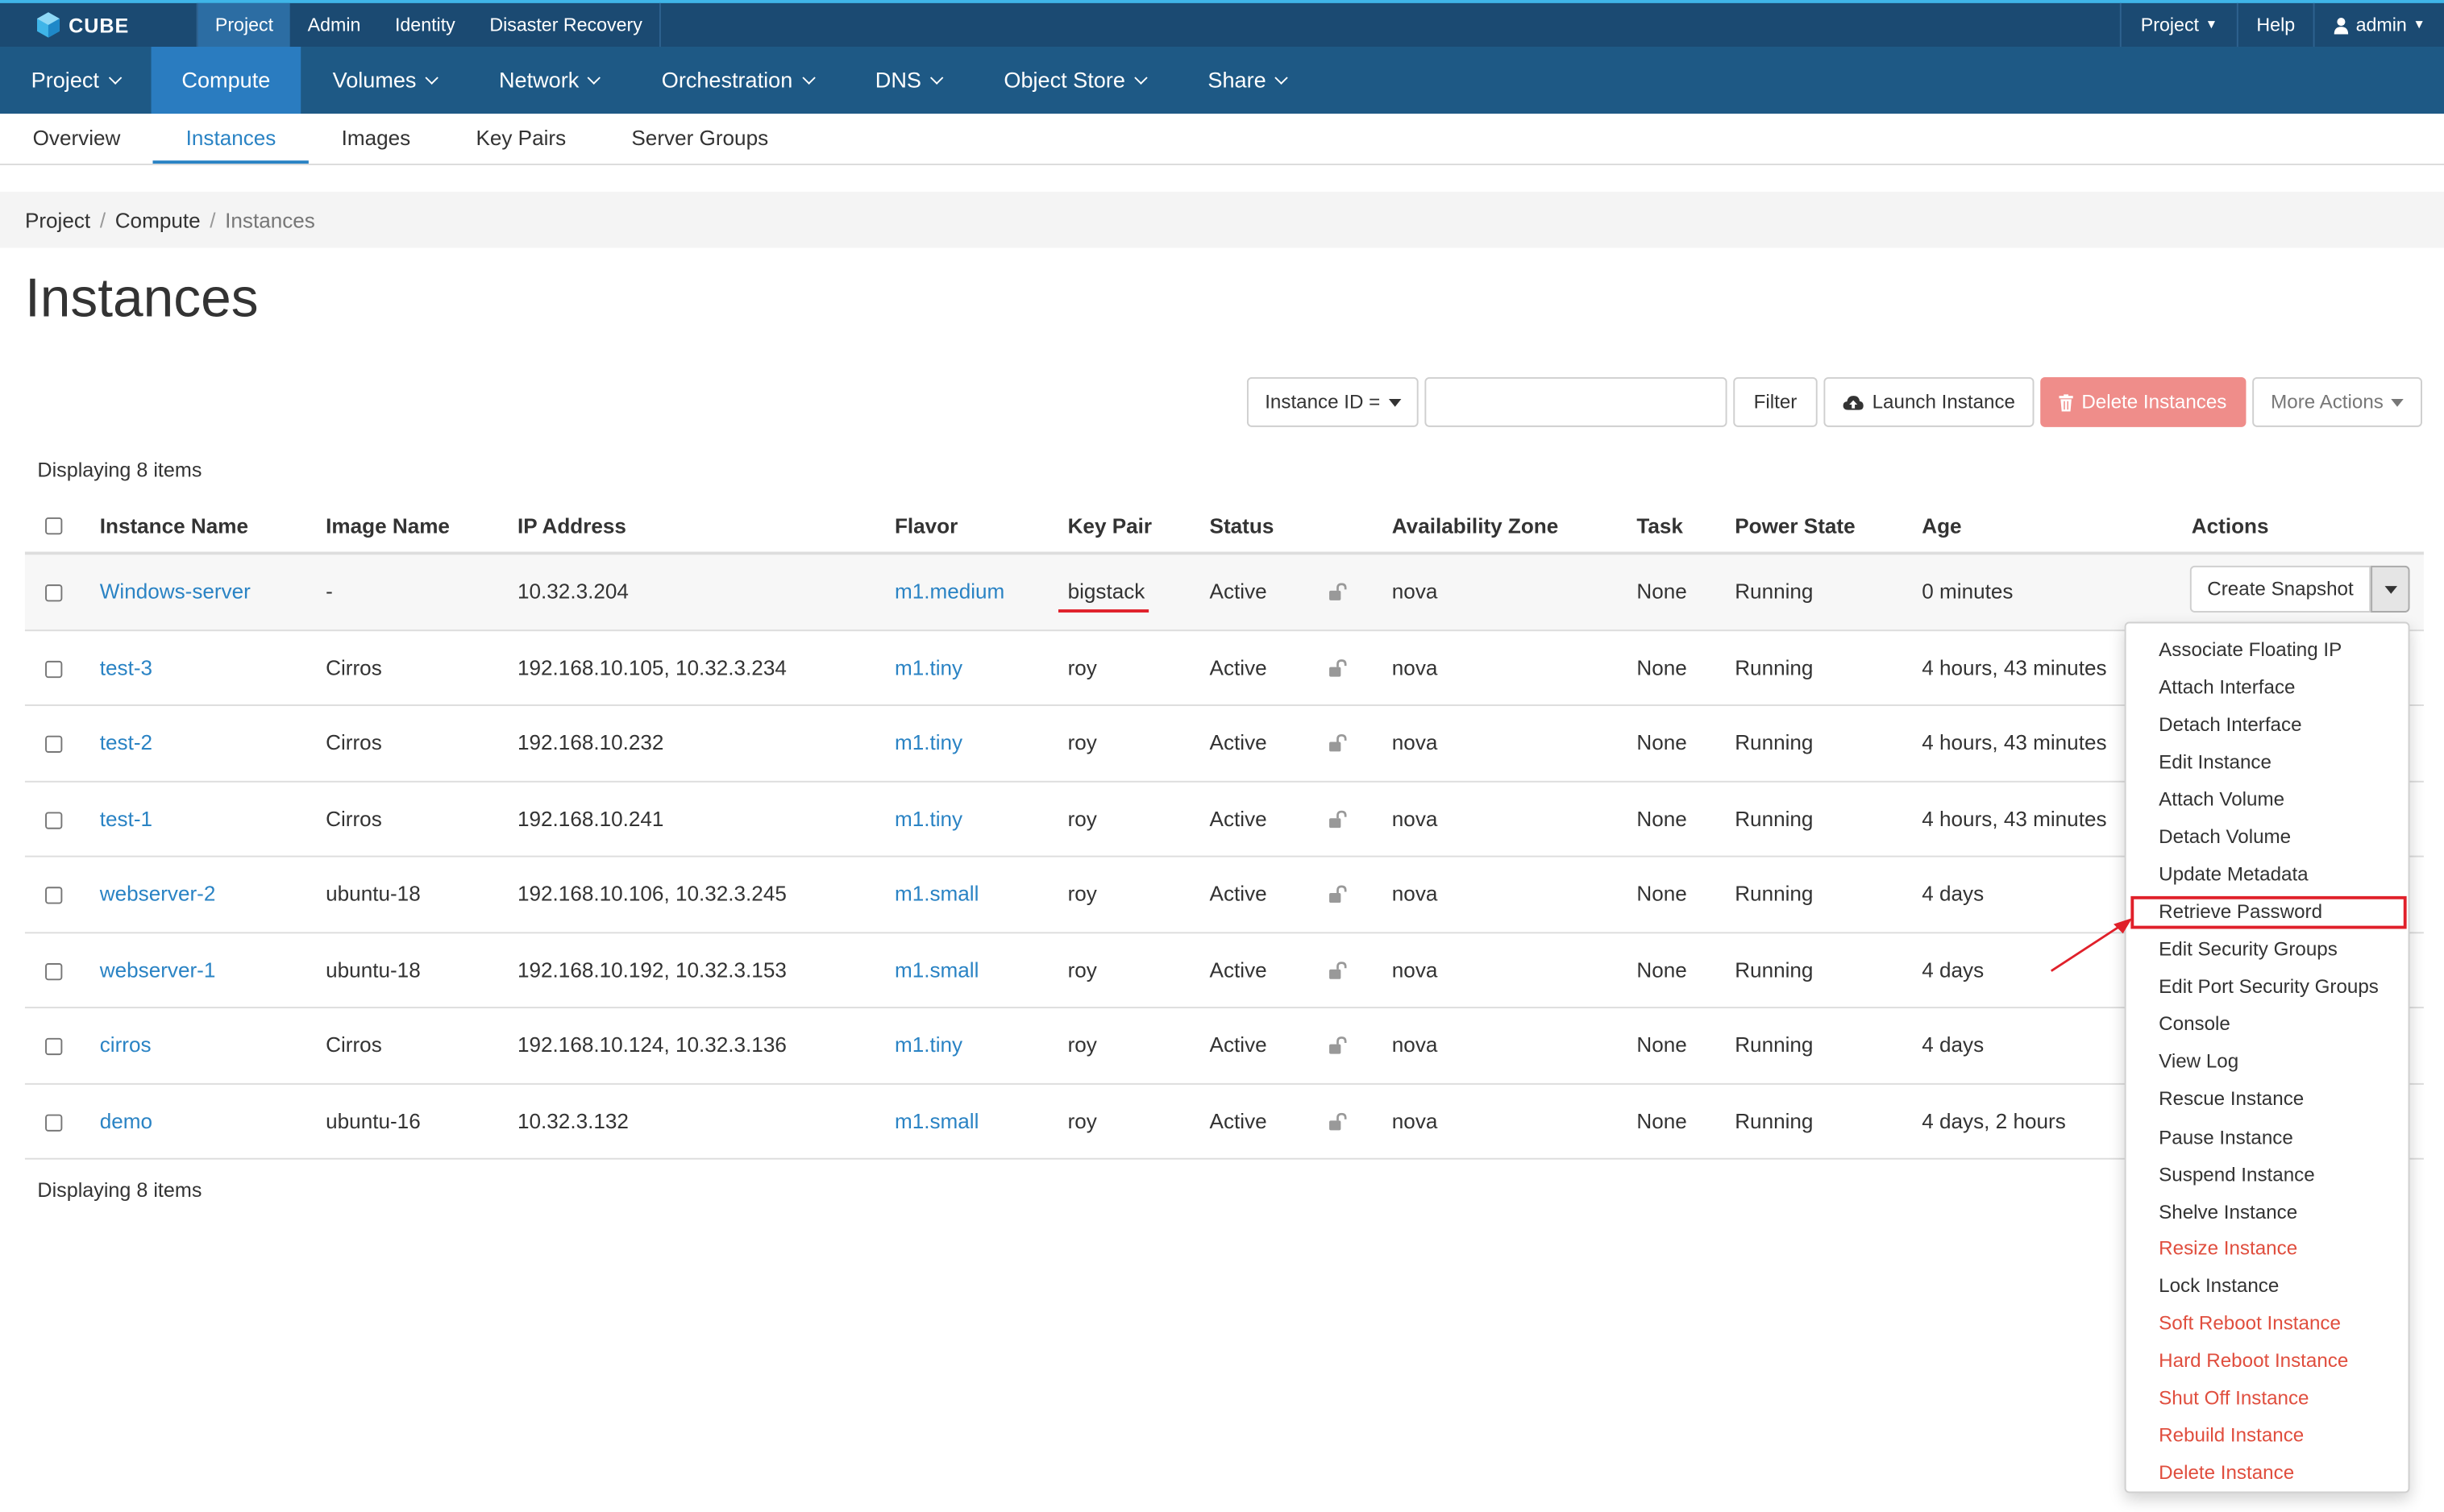 The image size is (2444, 1512). Describe the element at coordinates (82, 25) in the screenshot. I see `logo: CUBE` at that location.